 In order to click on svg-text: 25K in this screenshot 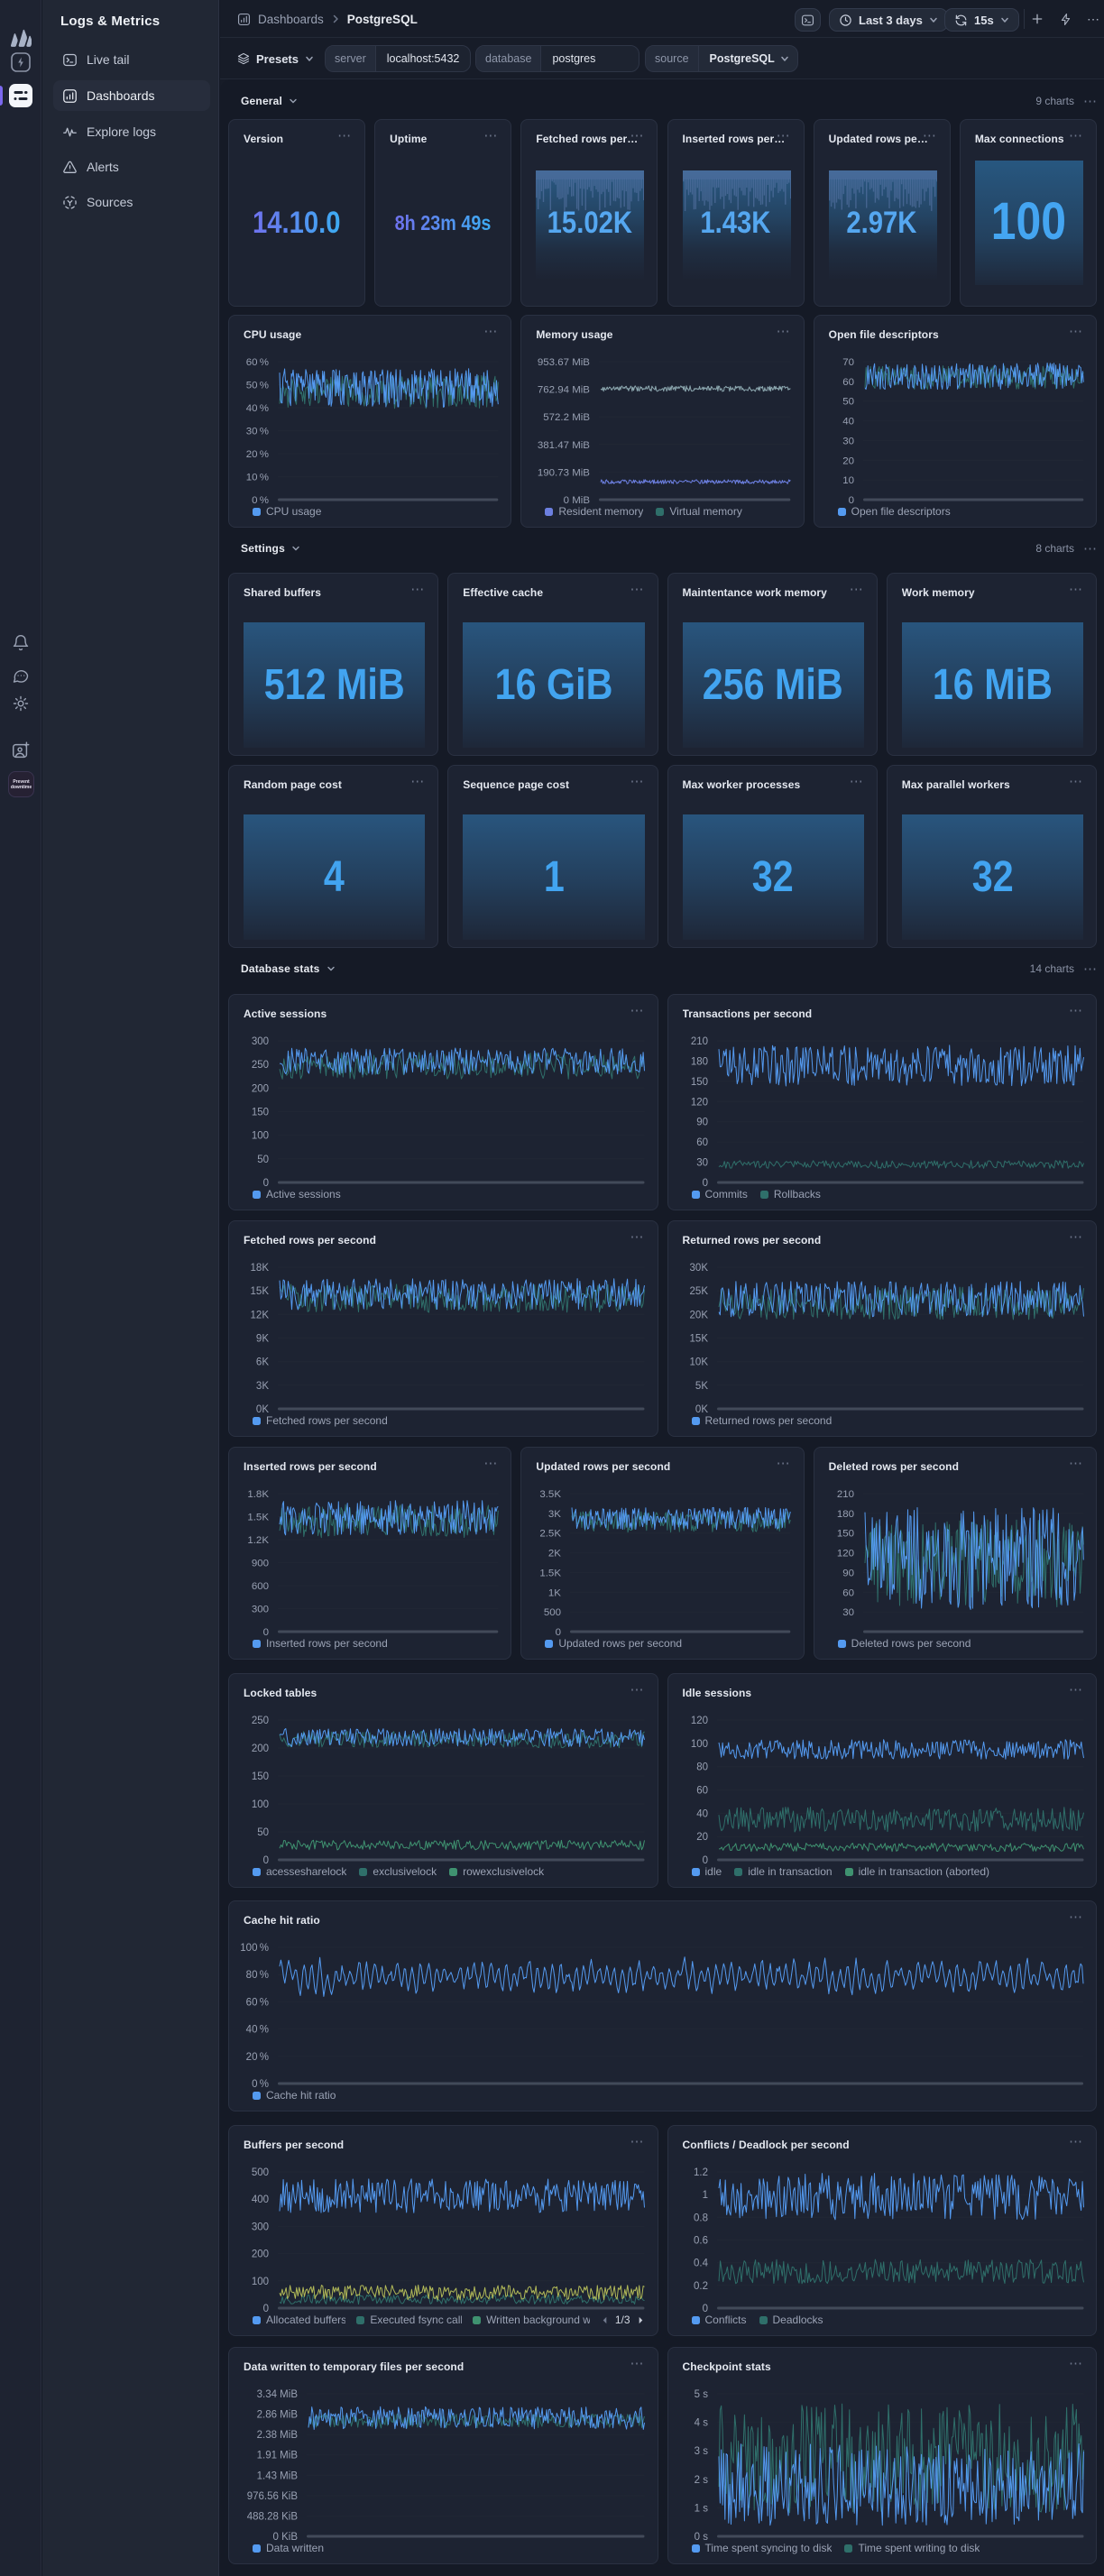, I will do `click(698, 1291)`.